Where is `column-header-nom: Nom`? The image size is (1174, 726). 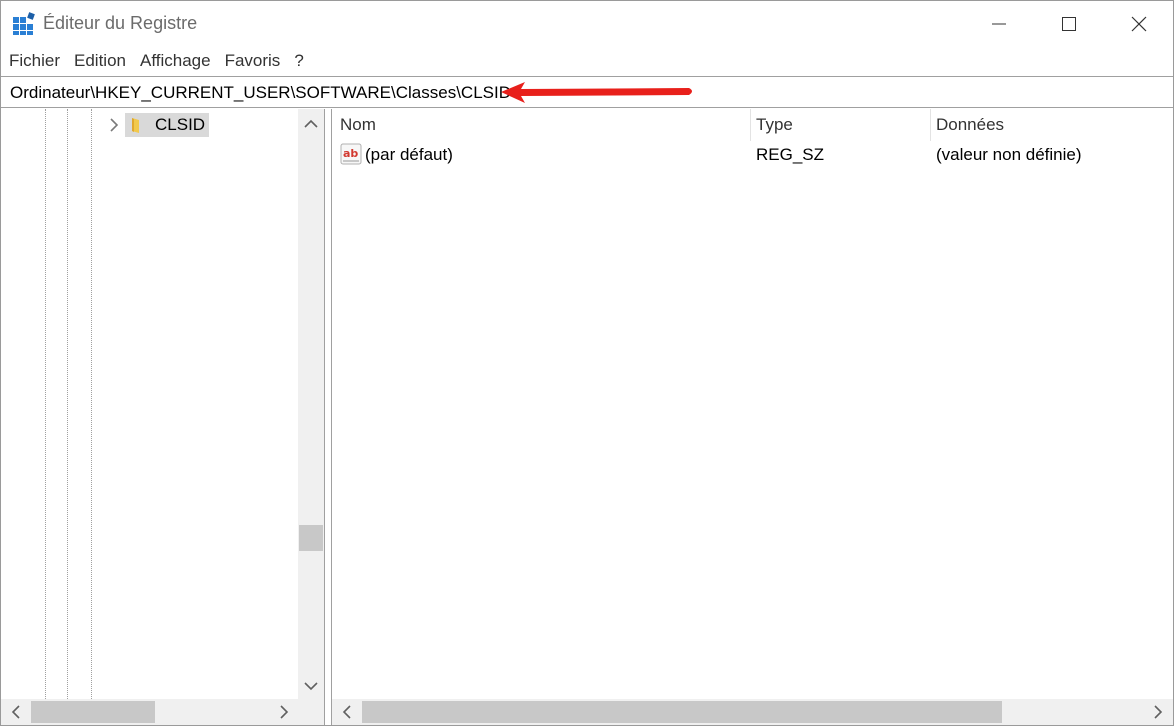 column-header-nom: Nom is located at coordinates (358, 125).